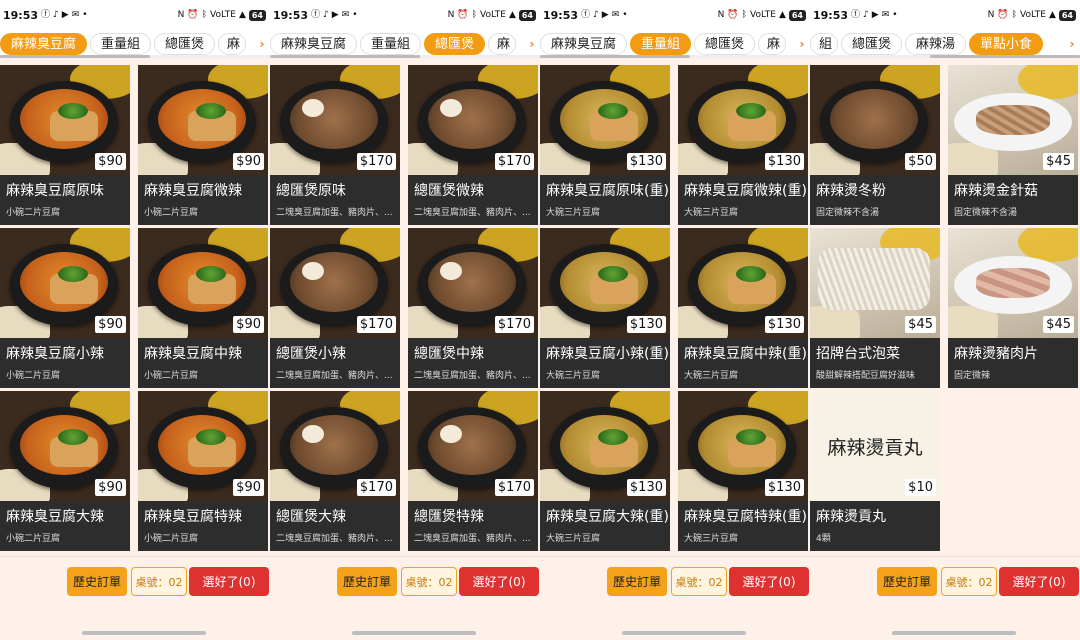  Describe the element at coordinates (743, 471) in the screenshot. I see `menu-item-card: $130 麻辣臭豆腐特辣(重) 大碗三片豆腐` at that location.